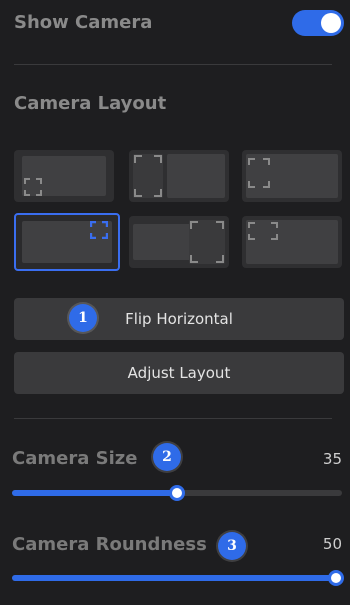  I want to click on camera-layout-title: Camera Layout, so click(90, 103).